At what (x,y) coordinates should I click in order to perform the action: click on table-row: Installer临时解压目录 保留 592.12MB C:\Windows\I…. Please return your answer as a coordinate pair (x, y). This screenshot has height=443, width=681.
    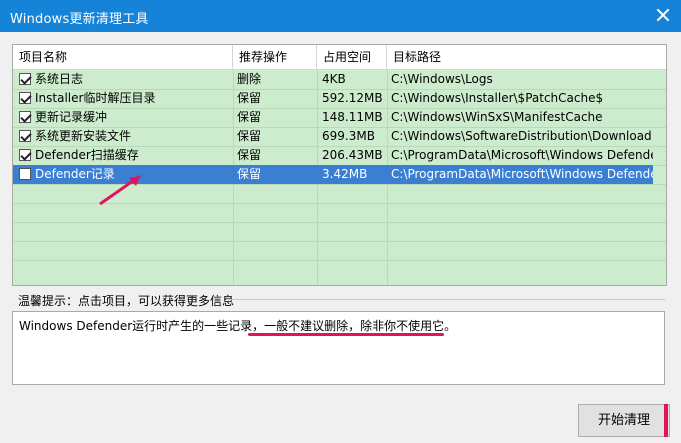
    Looking at the image, I should click on (333, 98).